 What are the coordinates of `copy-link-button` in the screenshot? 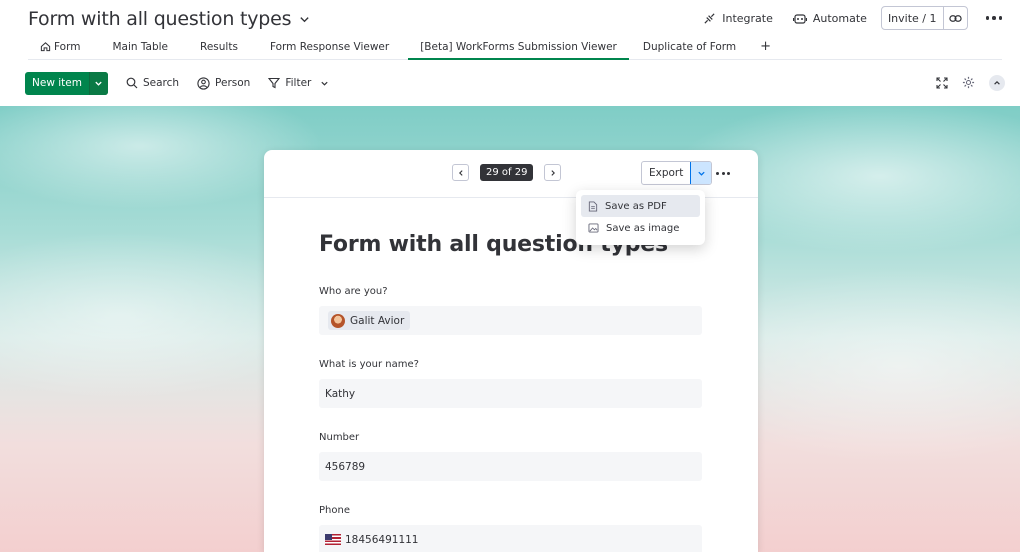 It's located at (954, 18).